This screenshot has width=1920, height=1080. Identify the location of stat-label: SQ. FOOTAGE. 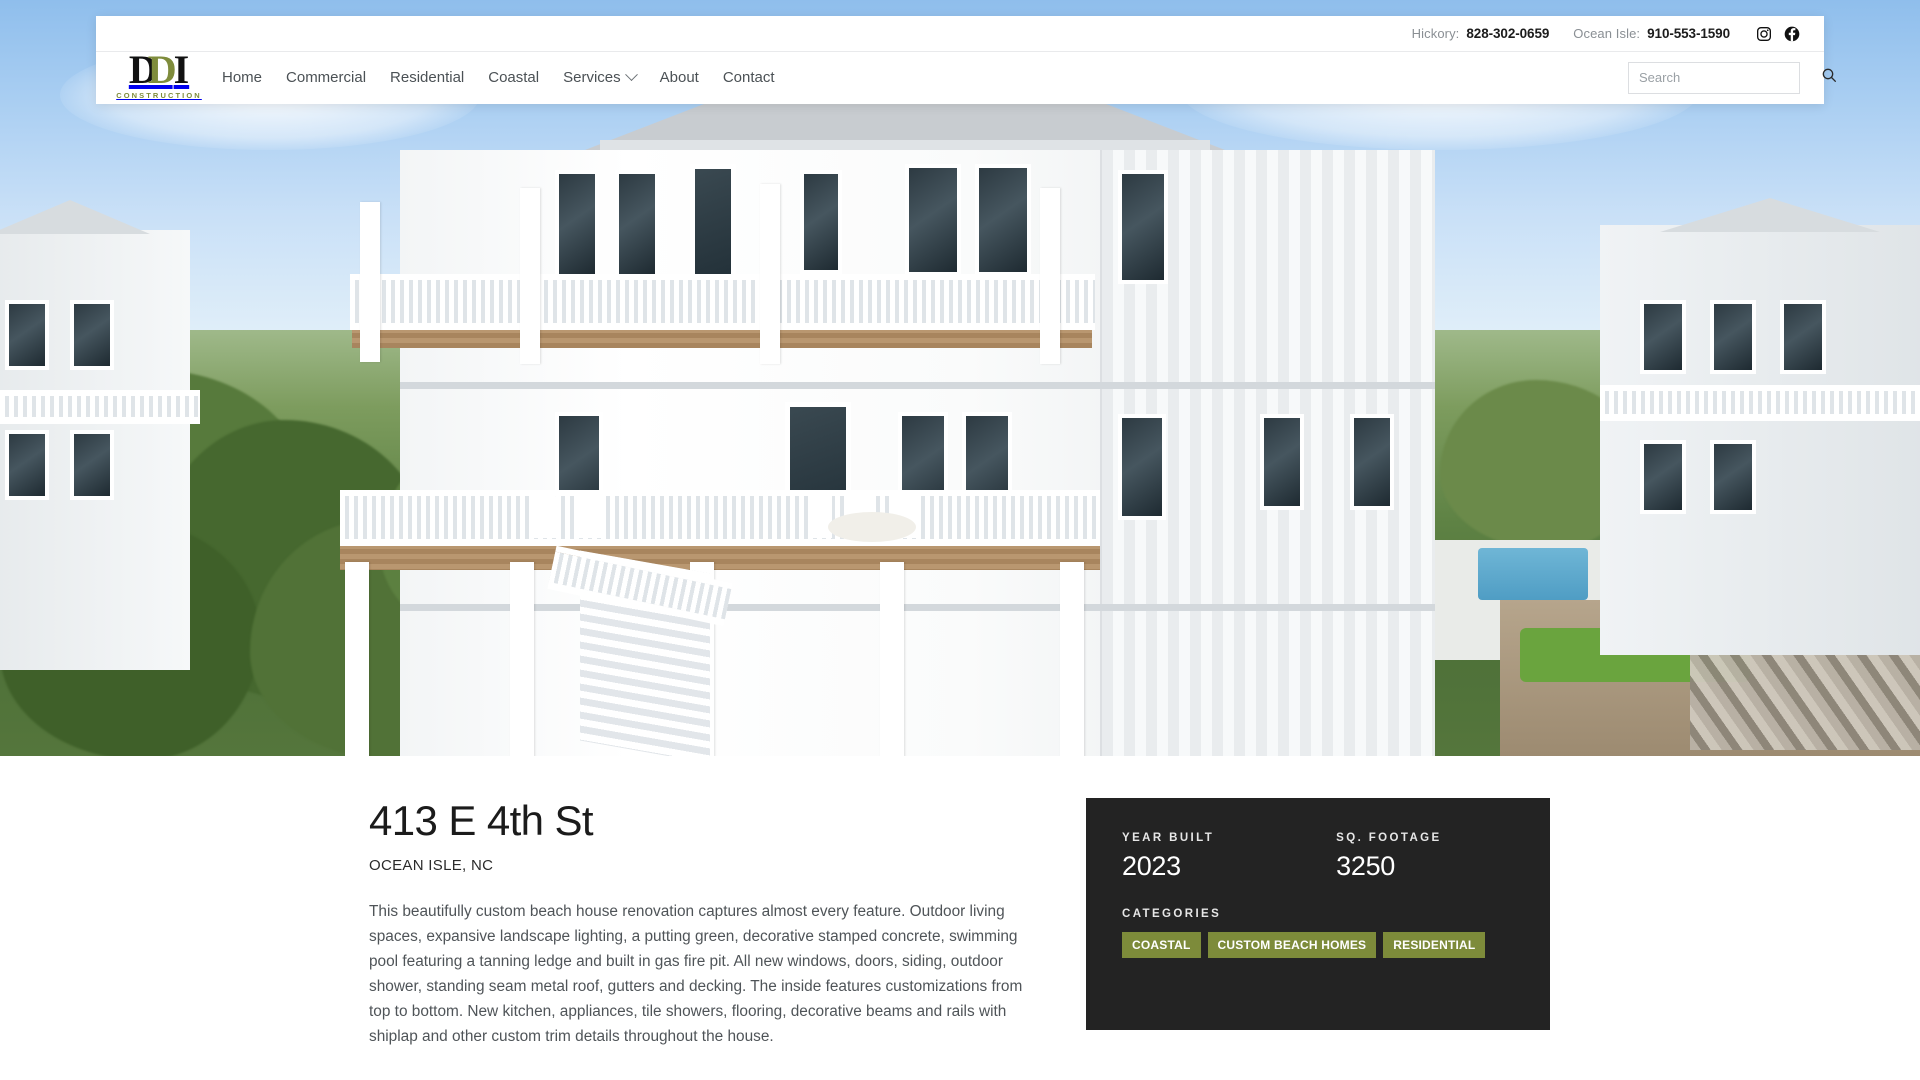
(1389, 838).